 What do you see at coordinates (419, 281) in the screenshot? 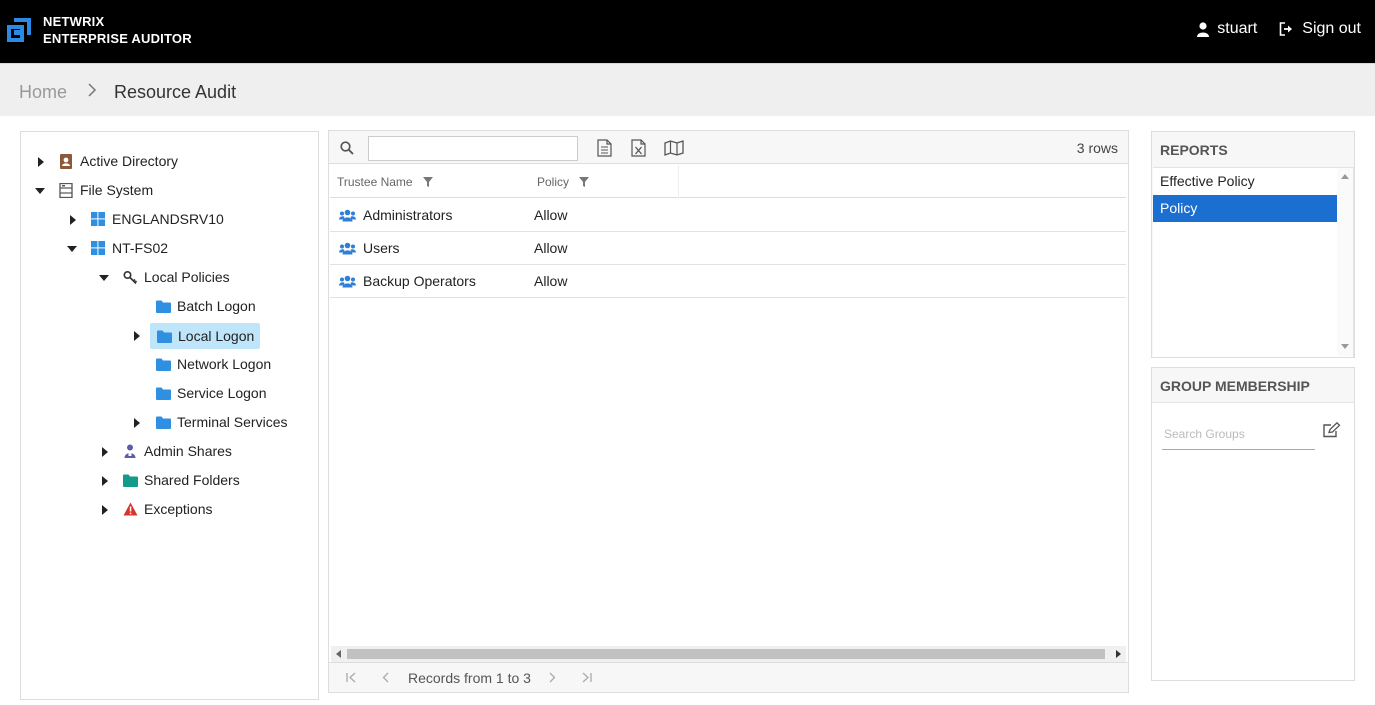
I see `trustee-name: Backup Operators` at bounding box center [419, 281].